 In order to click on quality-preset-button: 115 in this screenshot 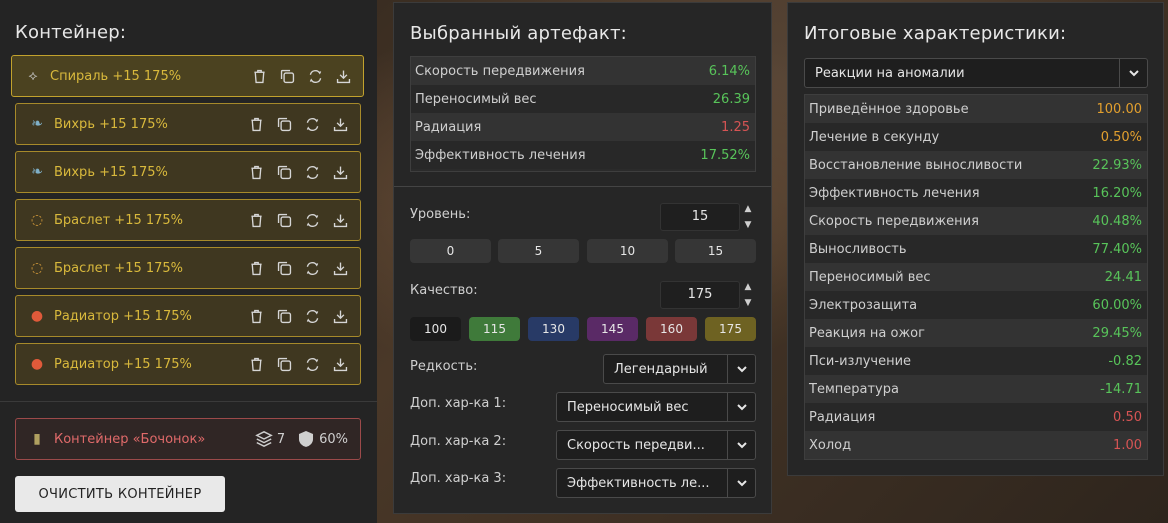, I will do `click(494, 329)`.